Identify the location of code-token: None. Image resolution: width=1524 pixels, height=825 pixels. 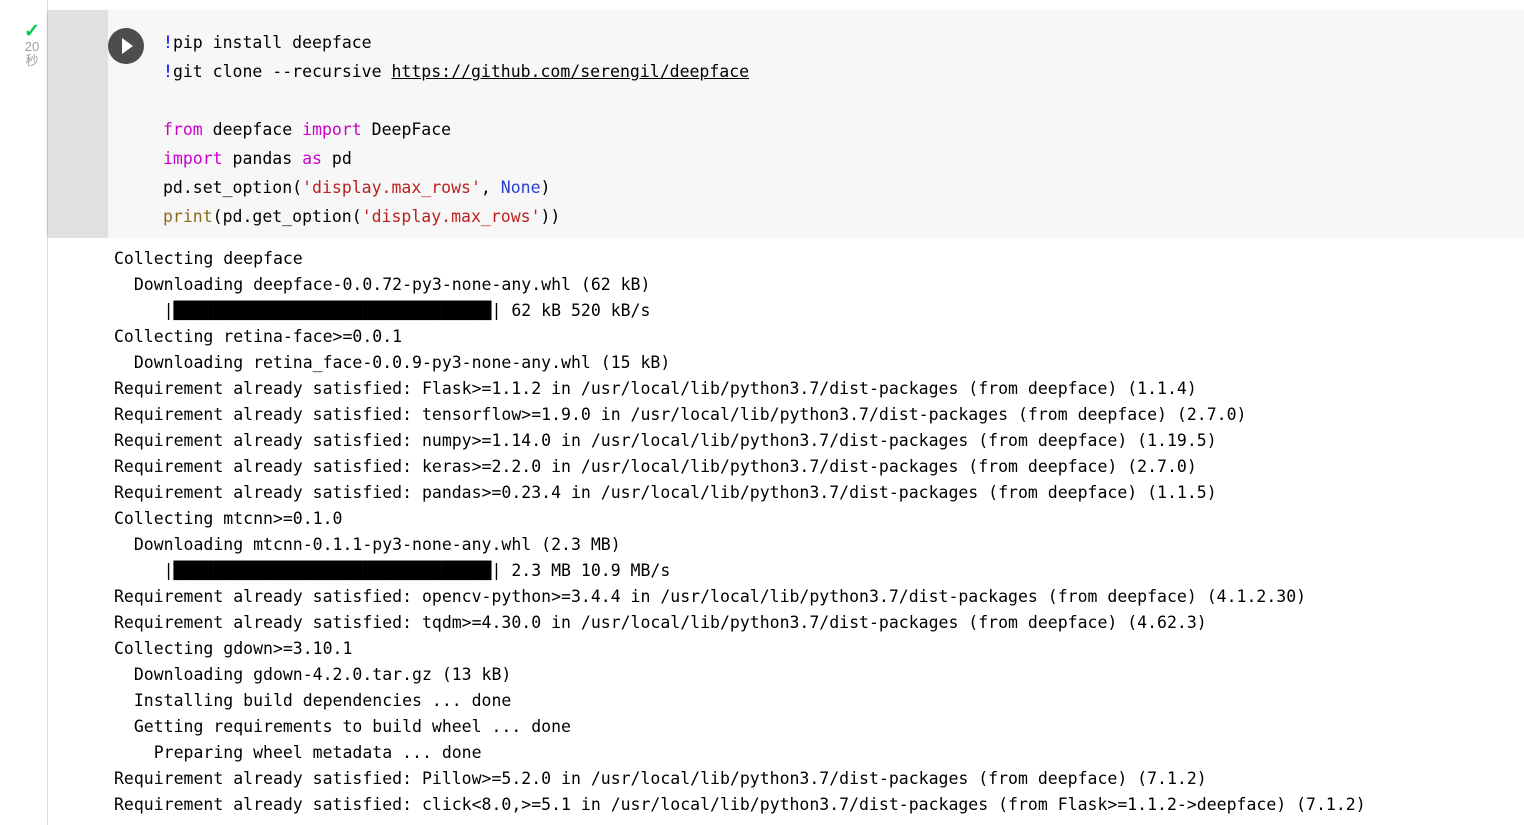
(520, 187).